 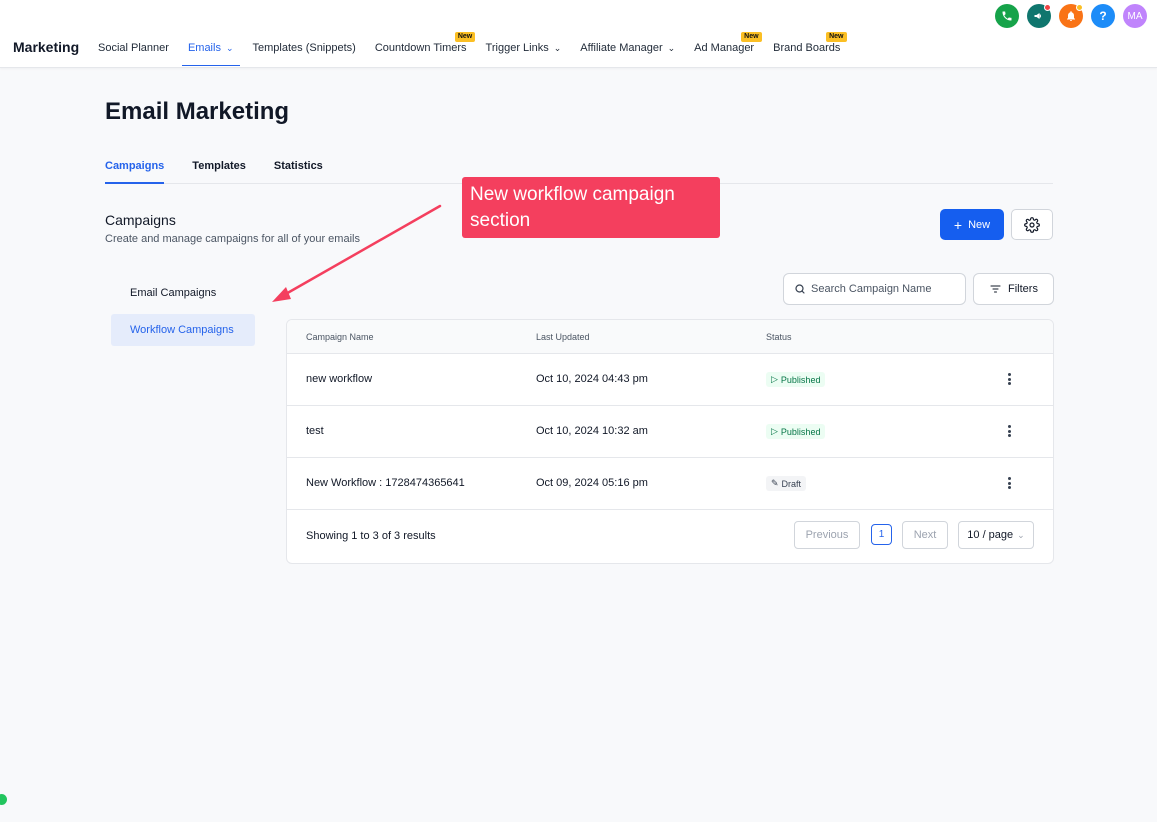 I want to click on megaphone-icon, so click(x=1039, y=16).